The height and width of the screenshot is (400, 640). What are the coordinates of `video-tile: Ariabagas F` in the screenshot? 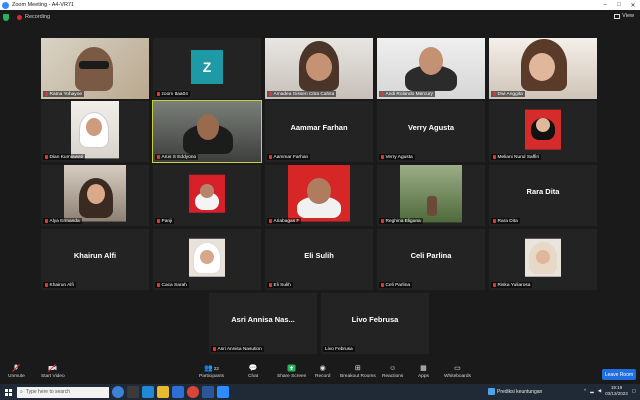 It's located at (319, 195).